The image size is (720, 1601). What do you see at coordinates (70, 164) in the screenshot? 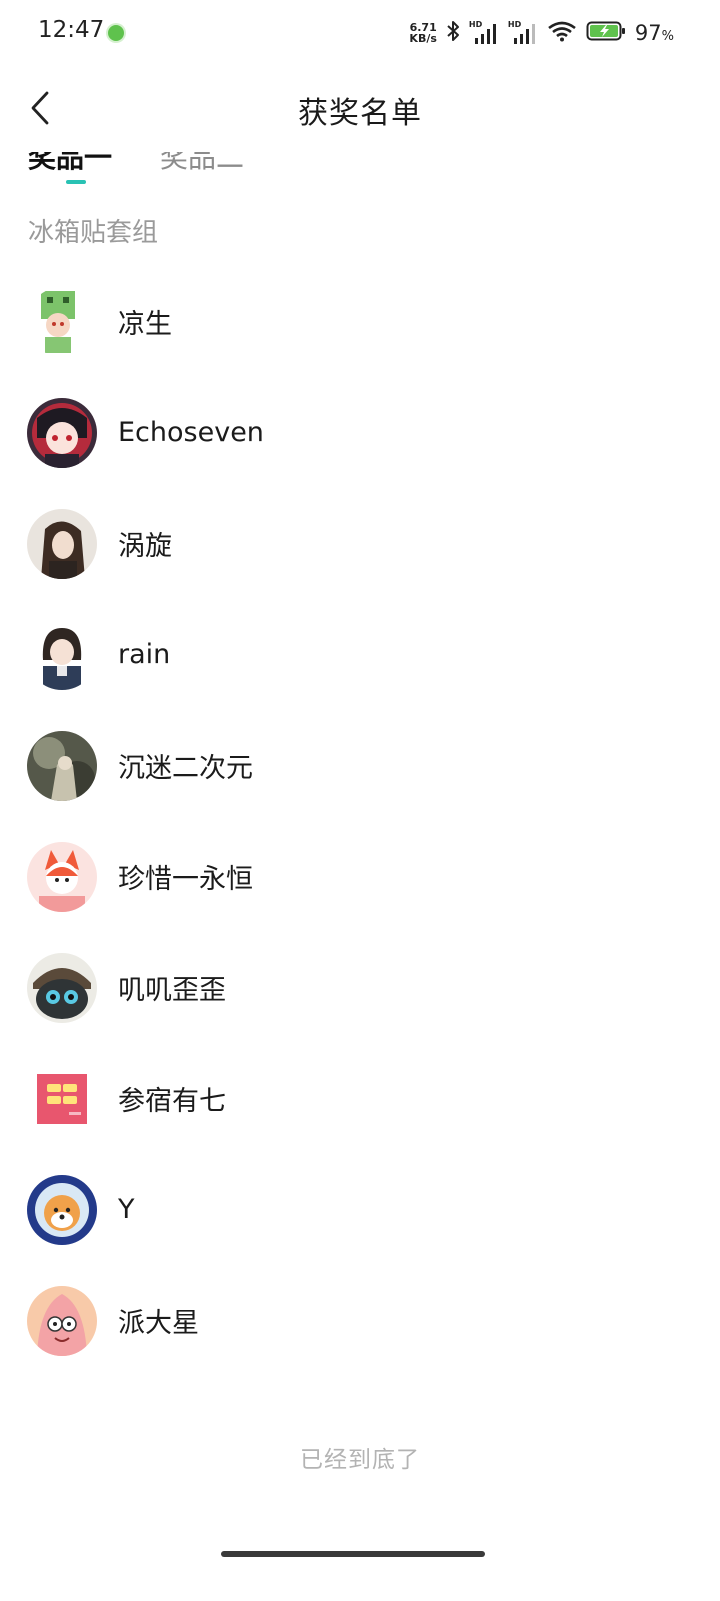
I see `tab-prize-1: 奖品一` at bounding box center [70, 164].